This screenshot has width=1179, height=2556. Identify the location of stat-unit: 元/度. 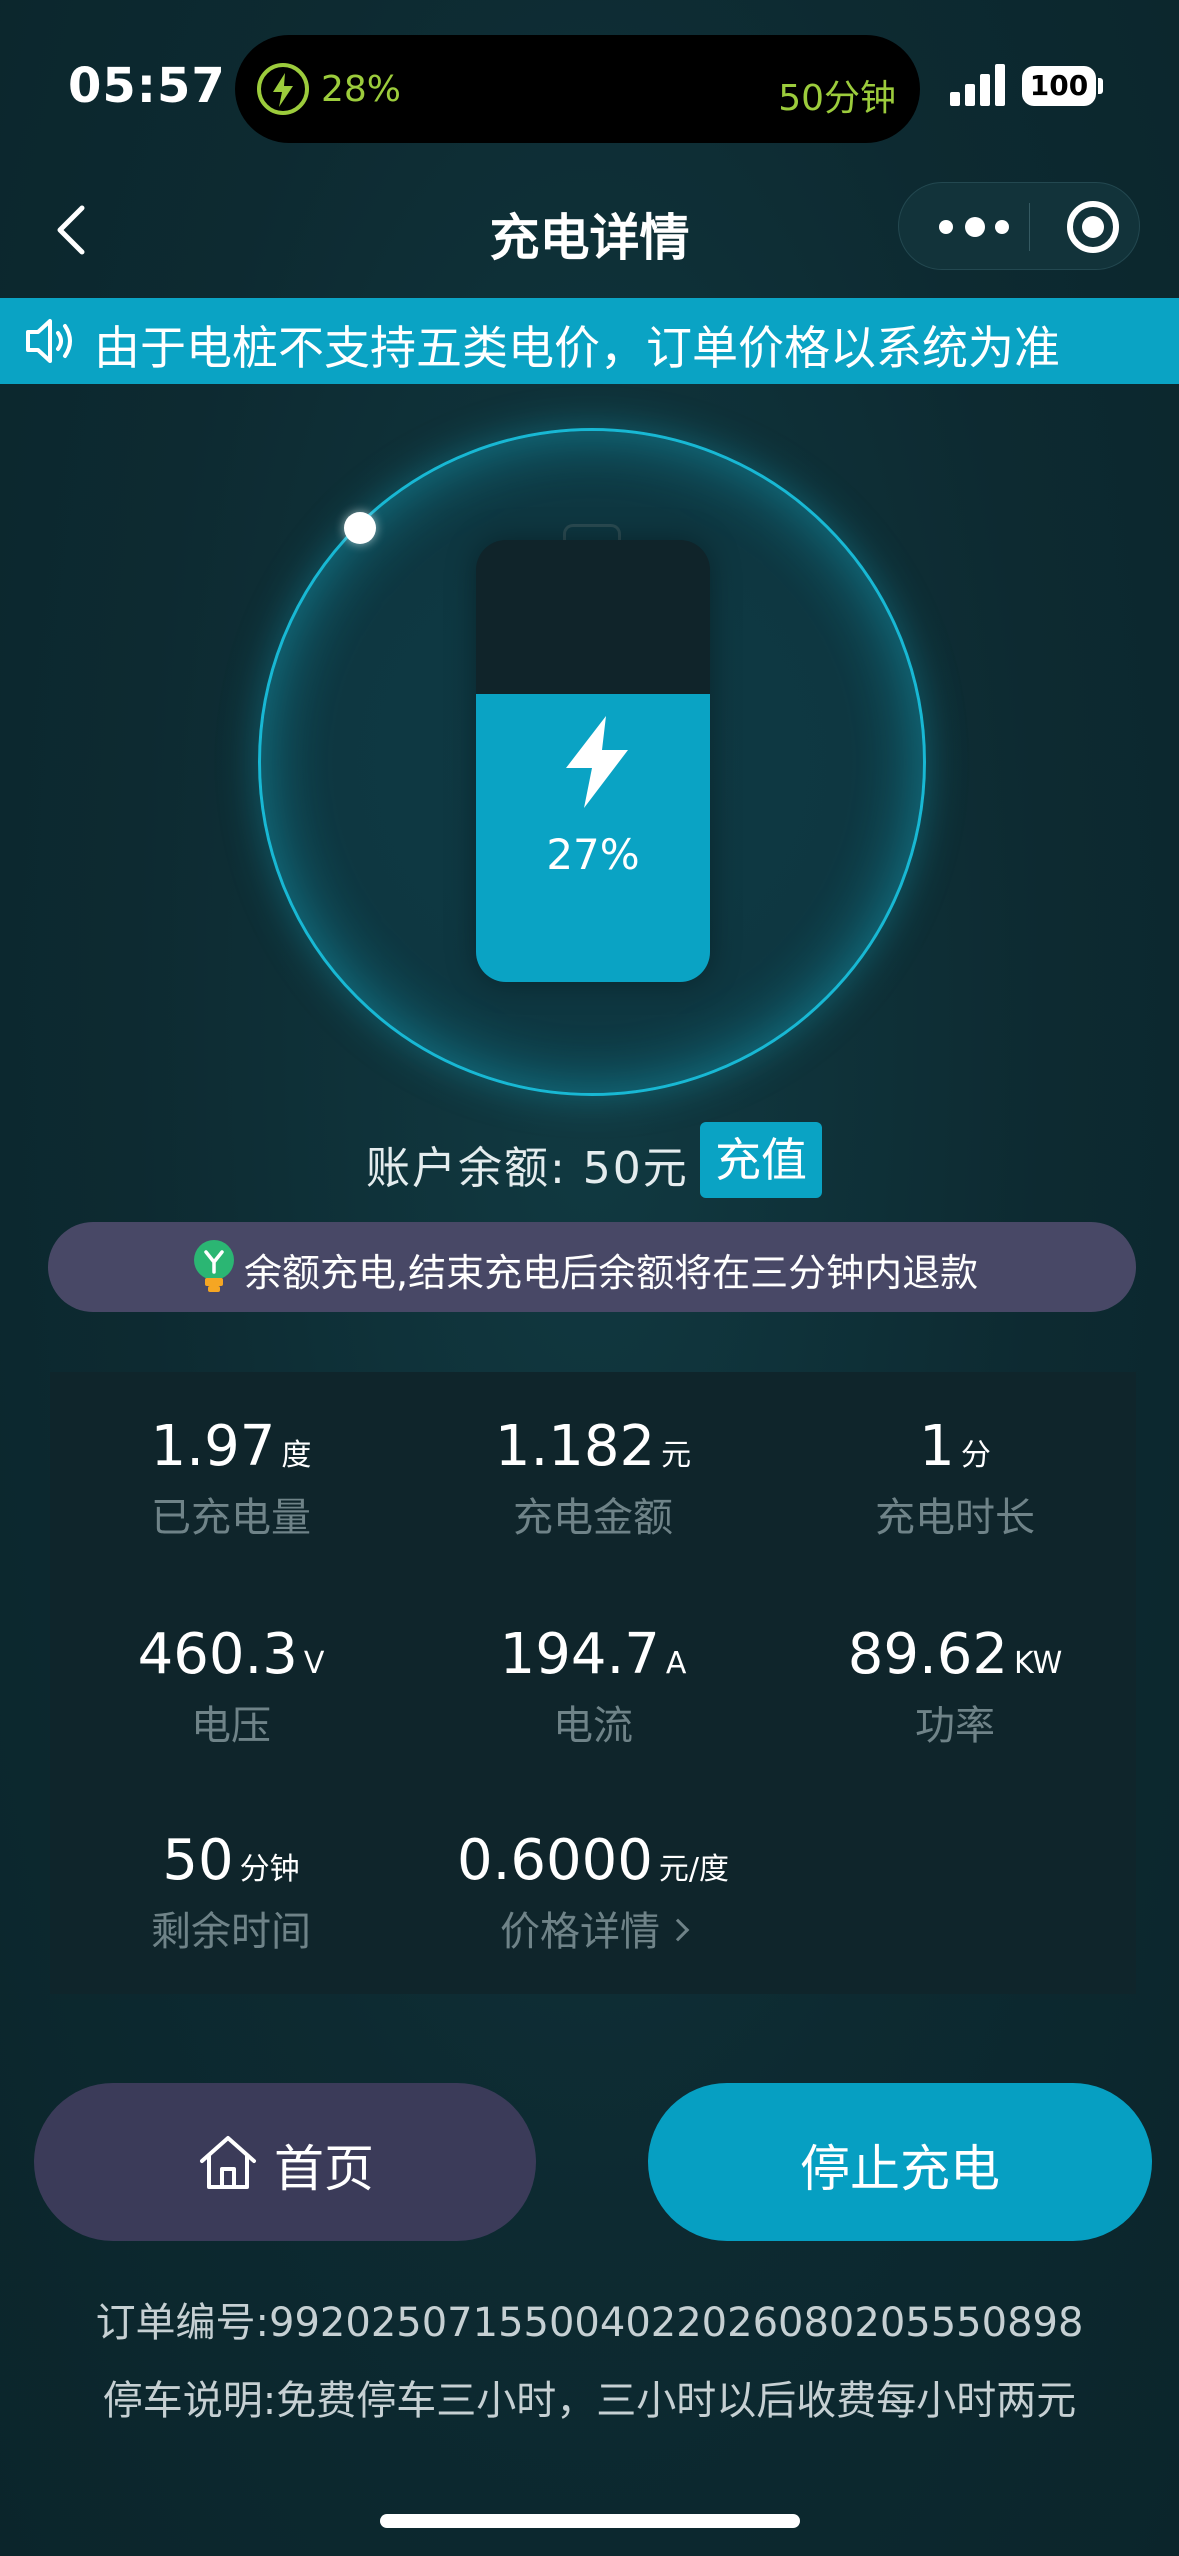
(694, 1869).